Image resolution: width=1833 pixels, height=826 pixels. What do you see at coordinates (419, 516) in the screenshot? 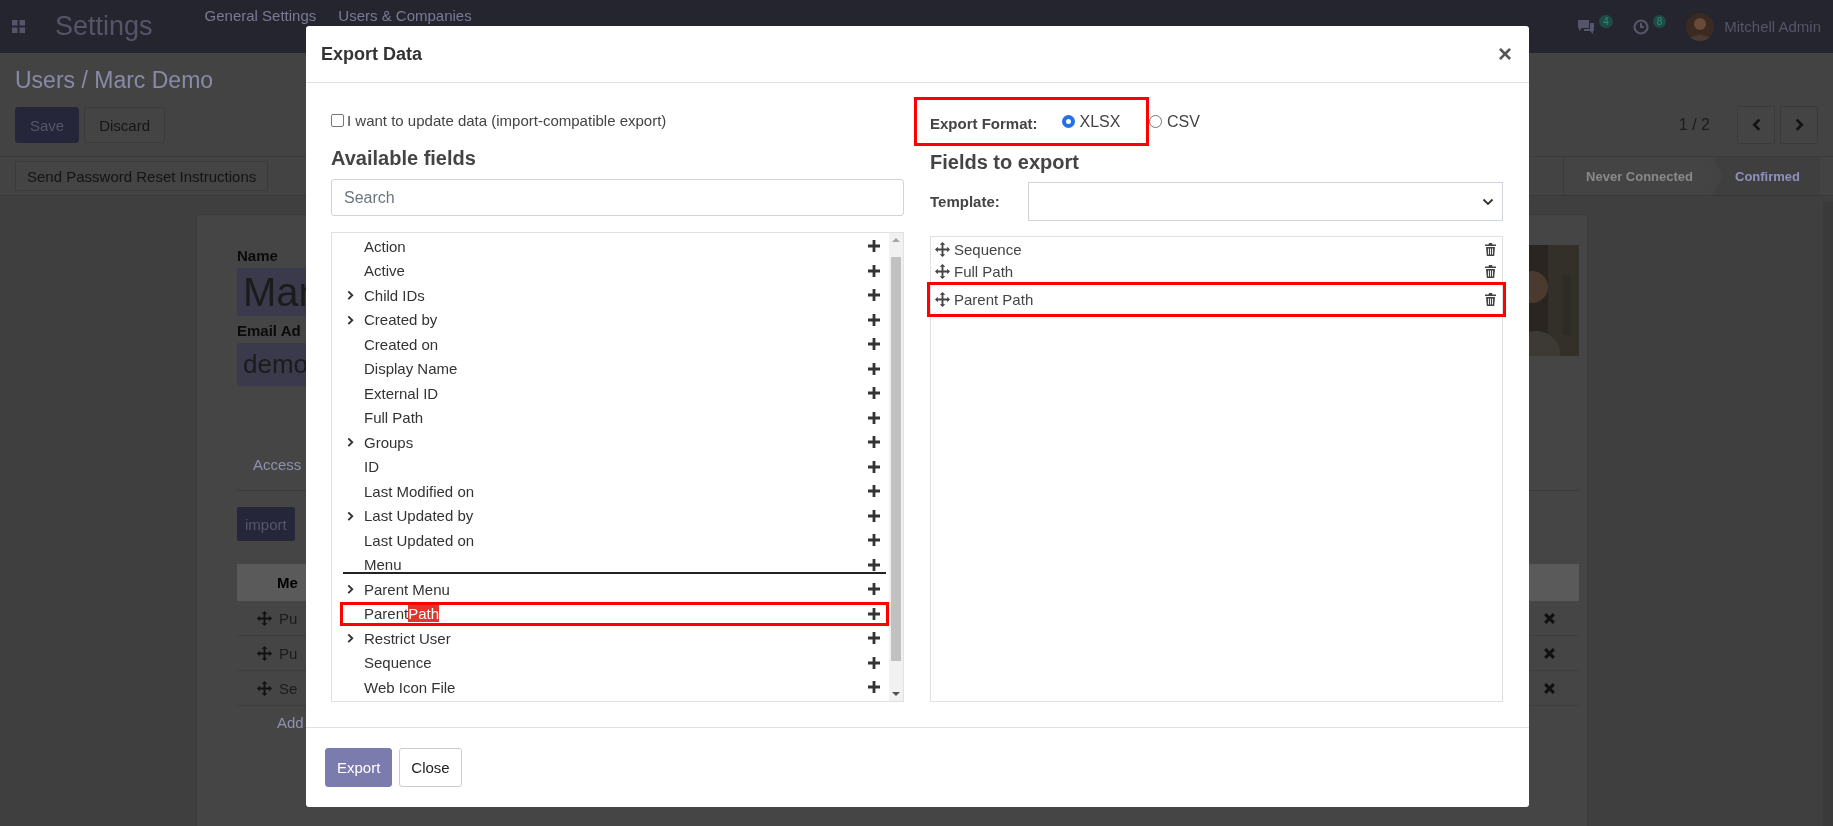
I see `field-name: Last Updated by` at bounding box center [419, 516].